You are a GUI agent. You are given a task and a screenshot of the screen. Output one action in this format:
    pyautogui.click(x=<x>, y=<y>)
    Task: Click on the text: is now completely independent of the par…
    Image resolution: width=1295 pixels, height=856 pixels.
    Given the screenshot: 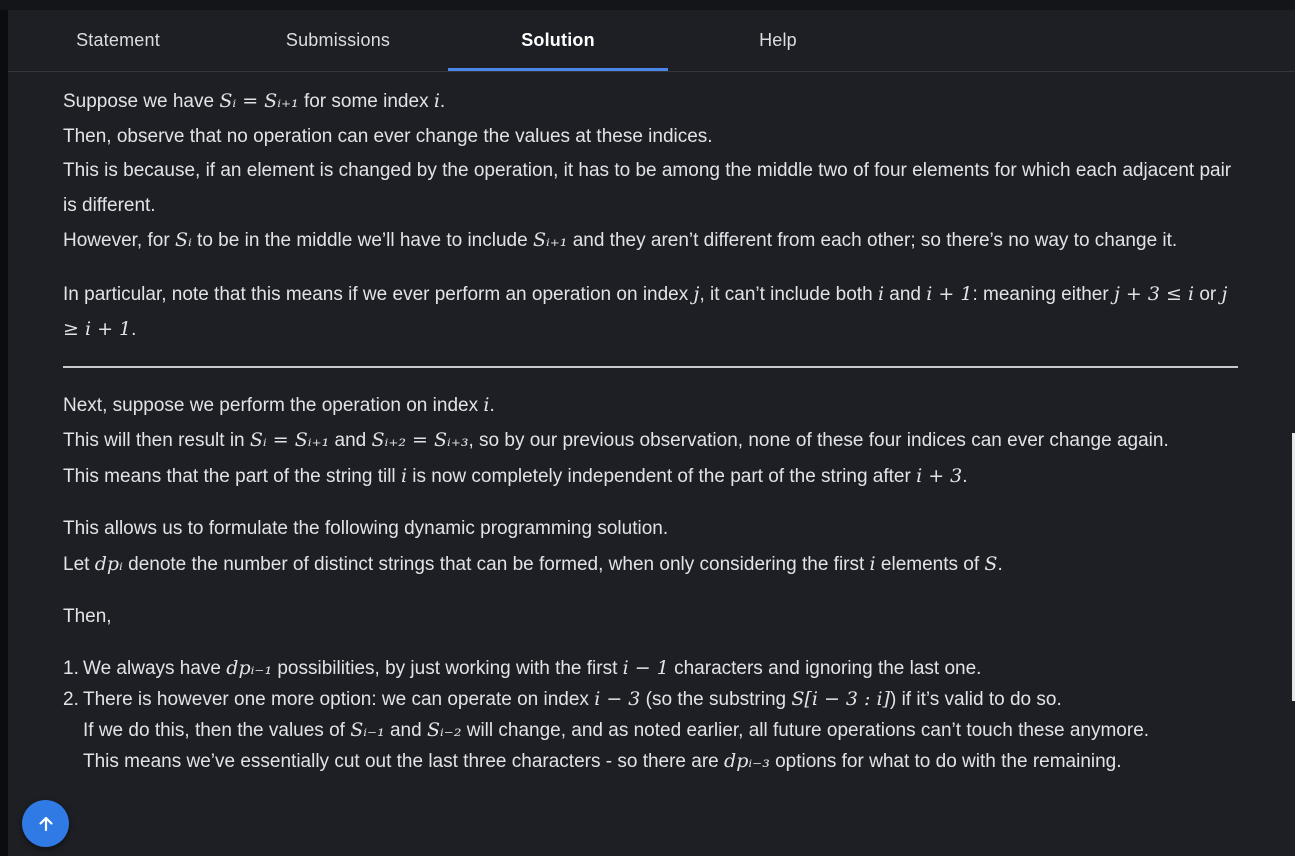 What is the action you would take?
    pyautogui.click(x=662, y=476)
    